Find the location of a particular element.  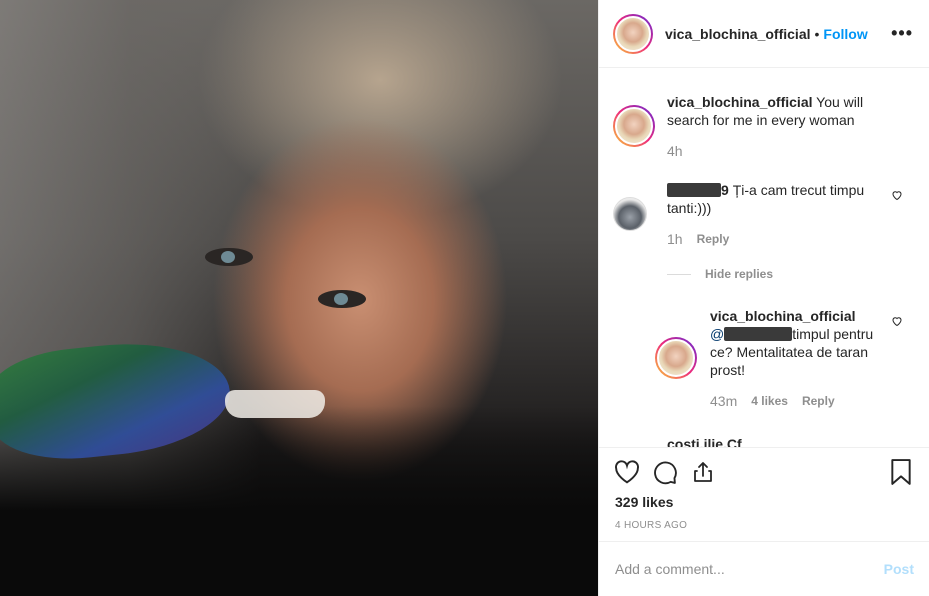

post-header: vica_blochina_official • Follow ••• is located at coordinates (764, 34).